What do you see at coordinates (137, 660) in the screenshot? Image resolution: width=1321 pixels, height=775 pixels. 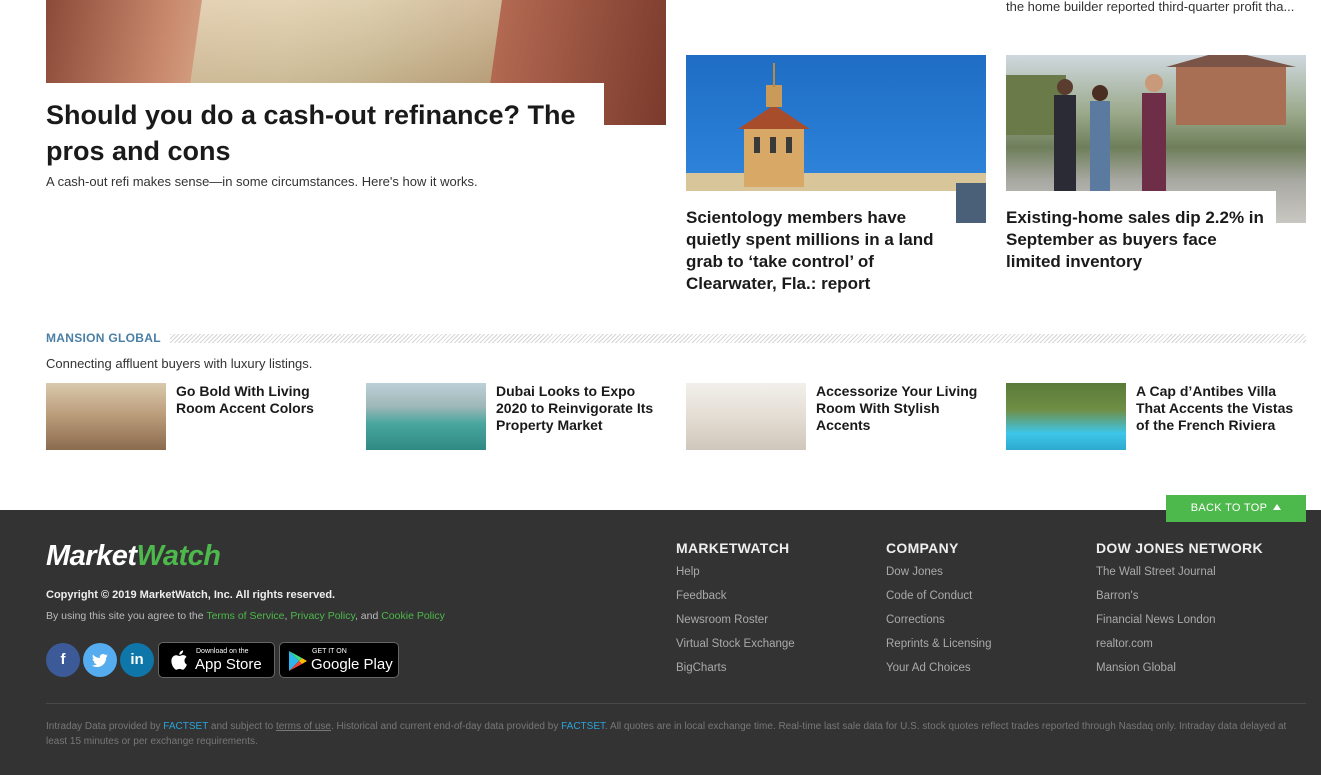 I see `linkedin-icon: in` at bounding box center [137, 660].